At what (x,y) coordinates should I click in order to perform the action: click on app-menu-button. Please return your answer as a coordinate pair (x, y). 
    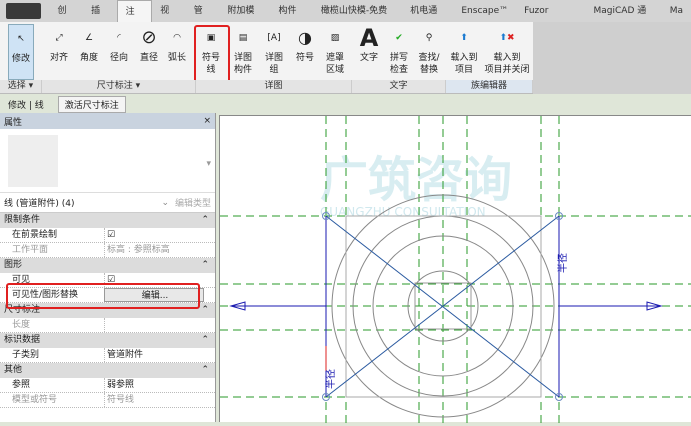
    Looking at the image, I should click on (24, 11).